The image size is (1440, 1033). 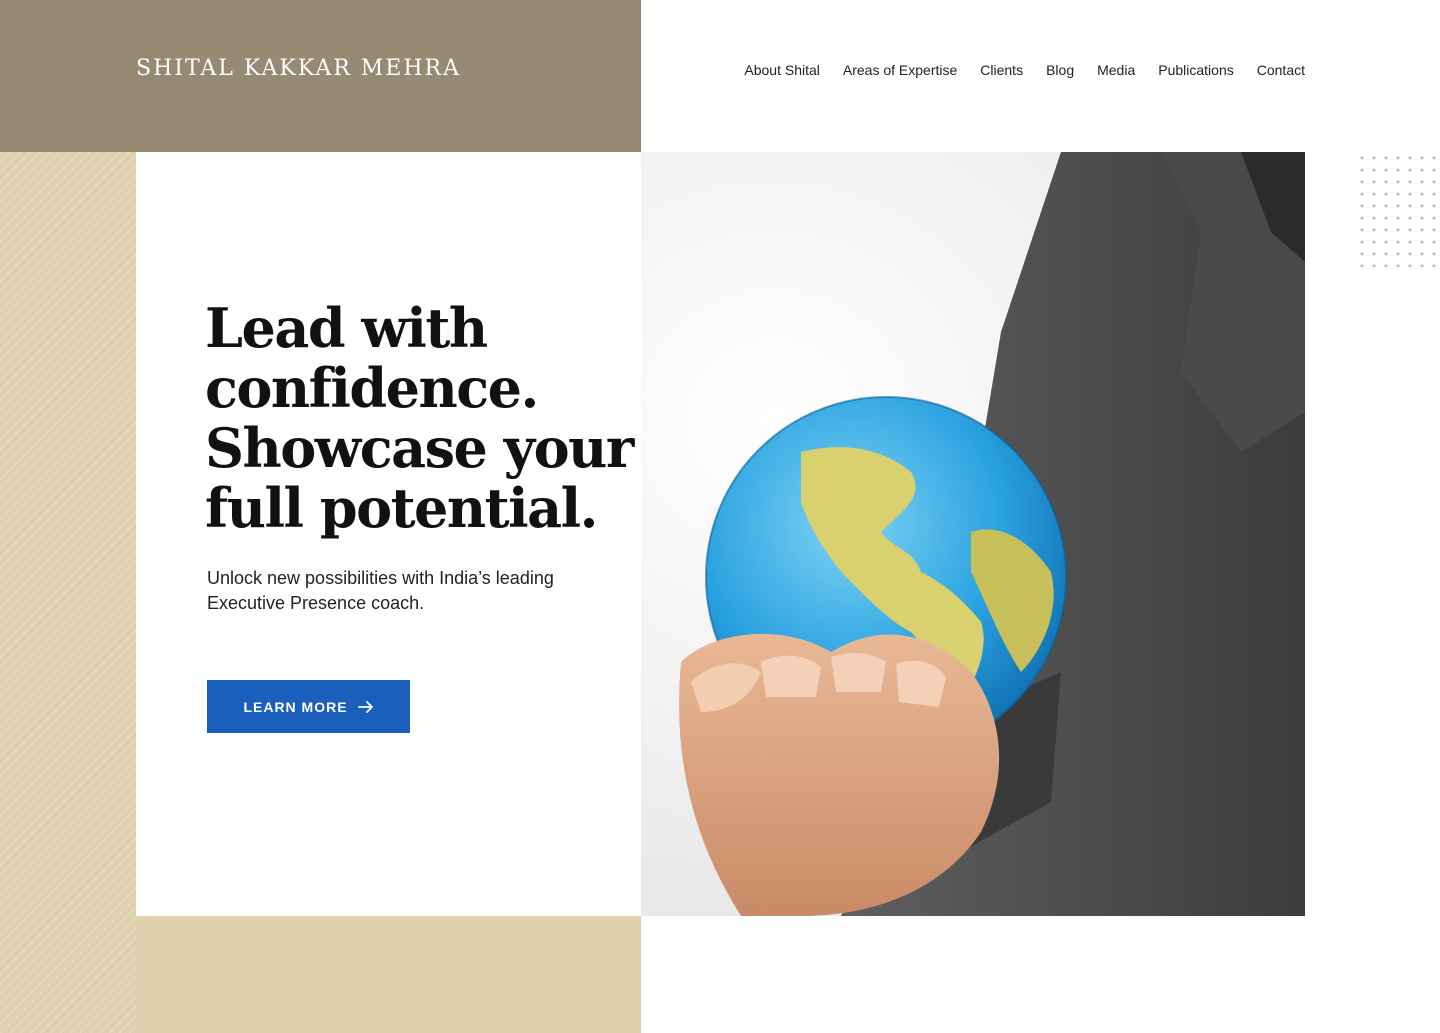 What do you see at coordinates (295, 706) in the screenshot?
I see `learn-more-label: LEARN MORE` at bounding box center [295, 706].